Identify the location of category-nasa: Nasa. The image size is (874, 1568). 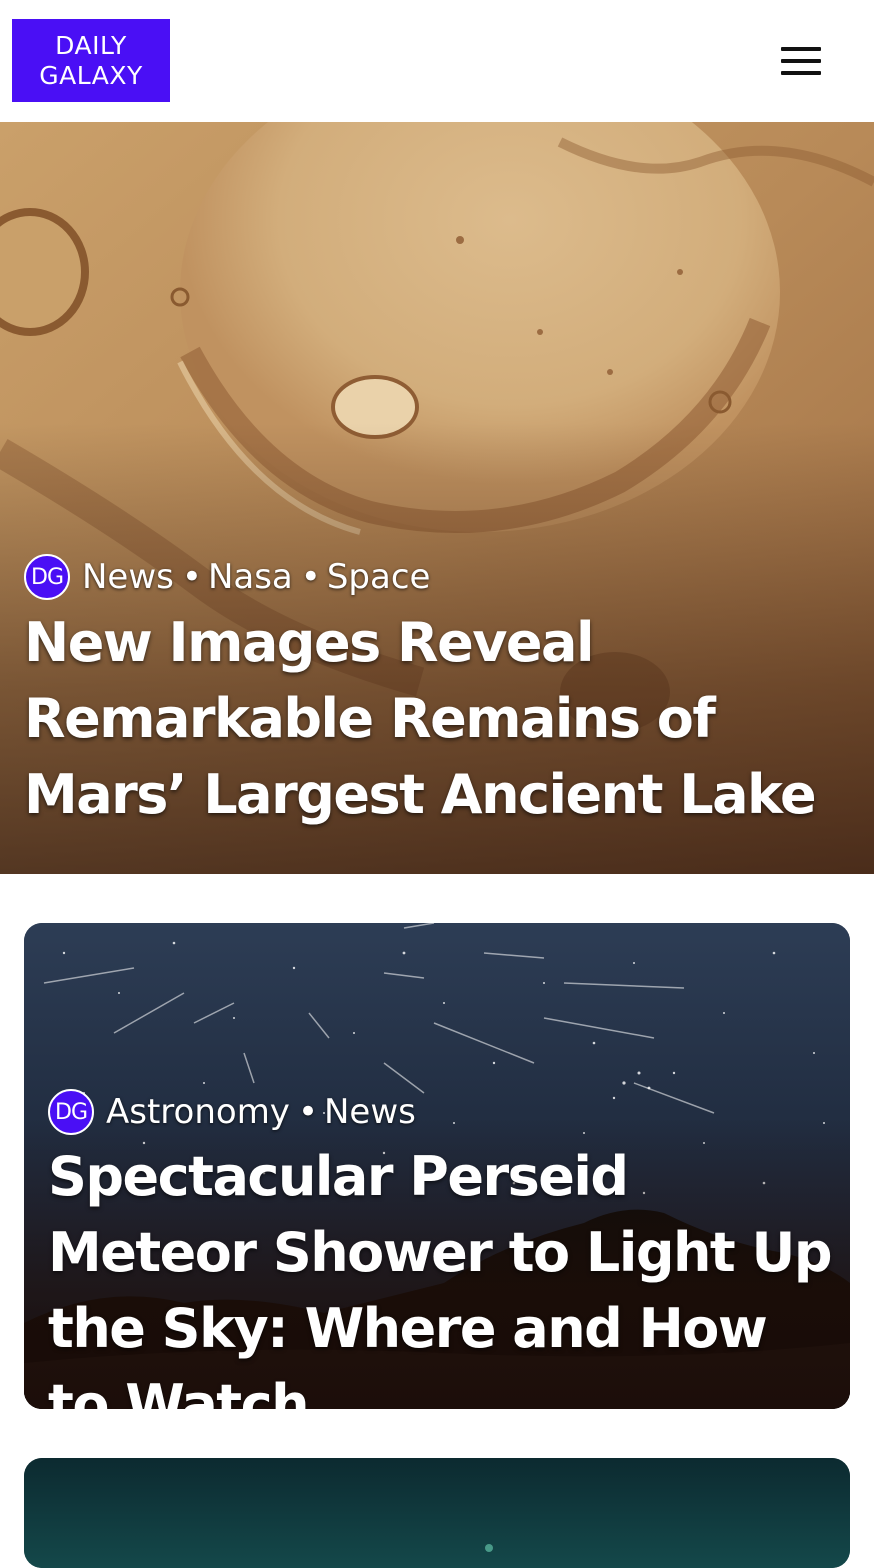
(250, 577).